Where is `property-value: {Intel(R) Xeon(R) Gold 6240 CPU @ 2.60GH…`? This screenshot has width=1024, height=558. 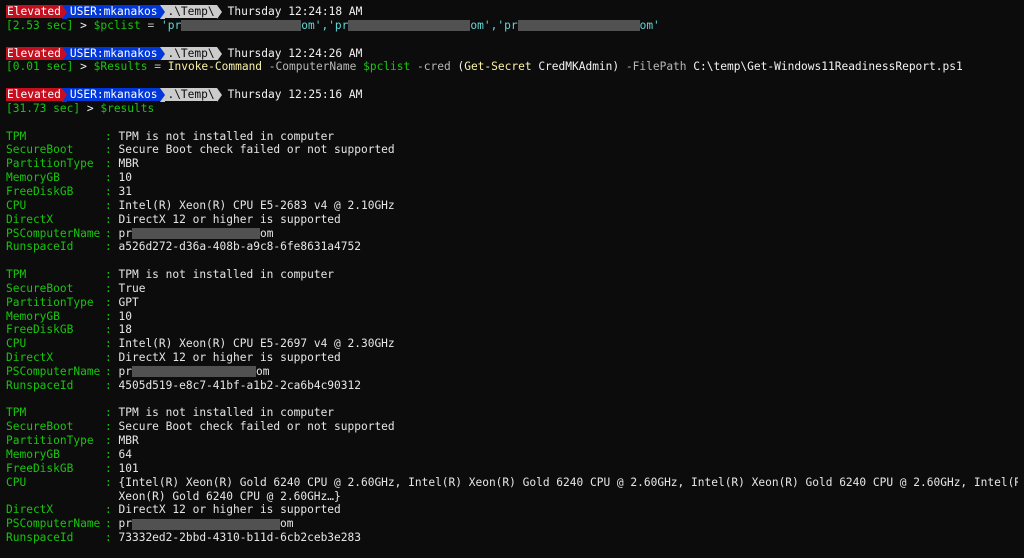
property-value: {Intel(R) Xeon(R) Gold 6240 CPU @ 2.60GH… is located at coordinates (568, 482).